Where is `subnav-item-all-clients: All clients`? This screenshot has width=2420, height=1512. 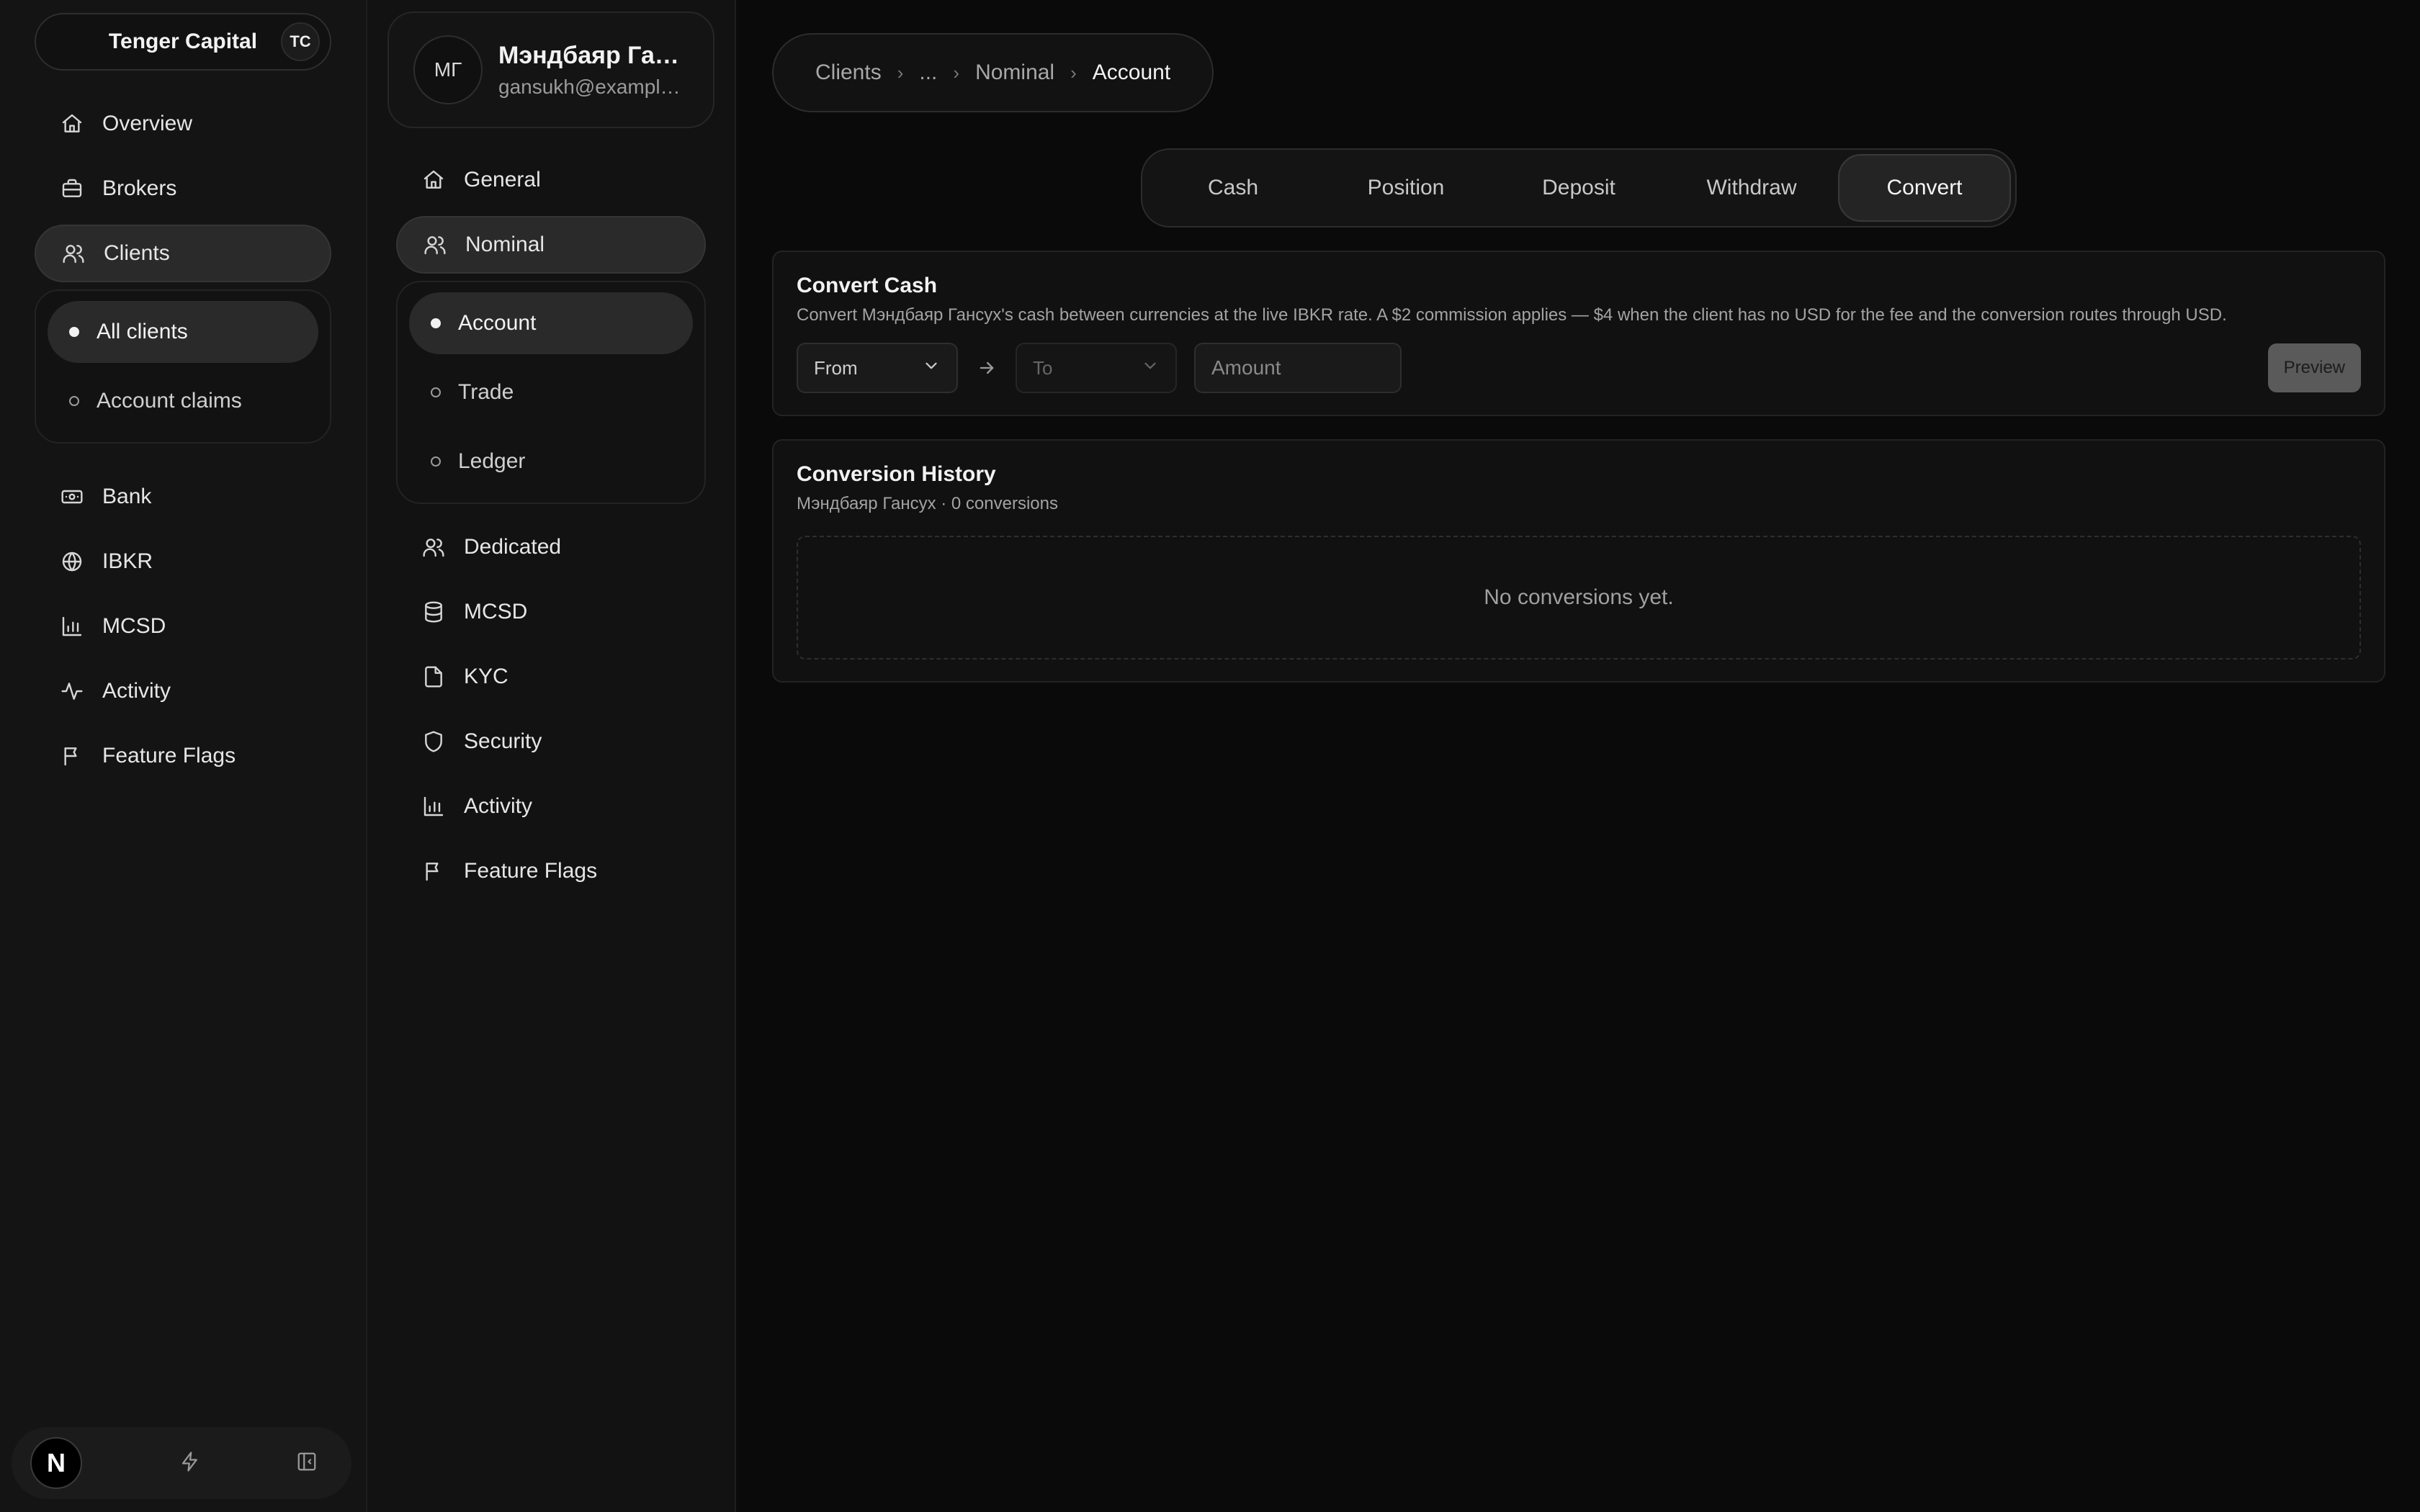 subnav-item-all-clients: All clients is located at coordinates (183, 332).